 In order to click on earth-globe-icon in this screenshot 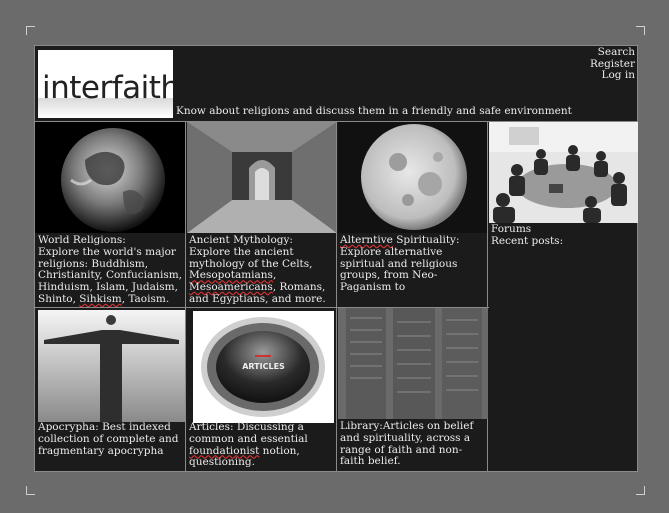, I will do `click(113, 180)`.